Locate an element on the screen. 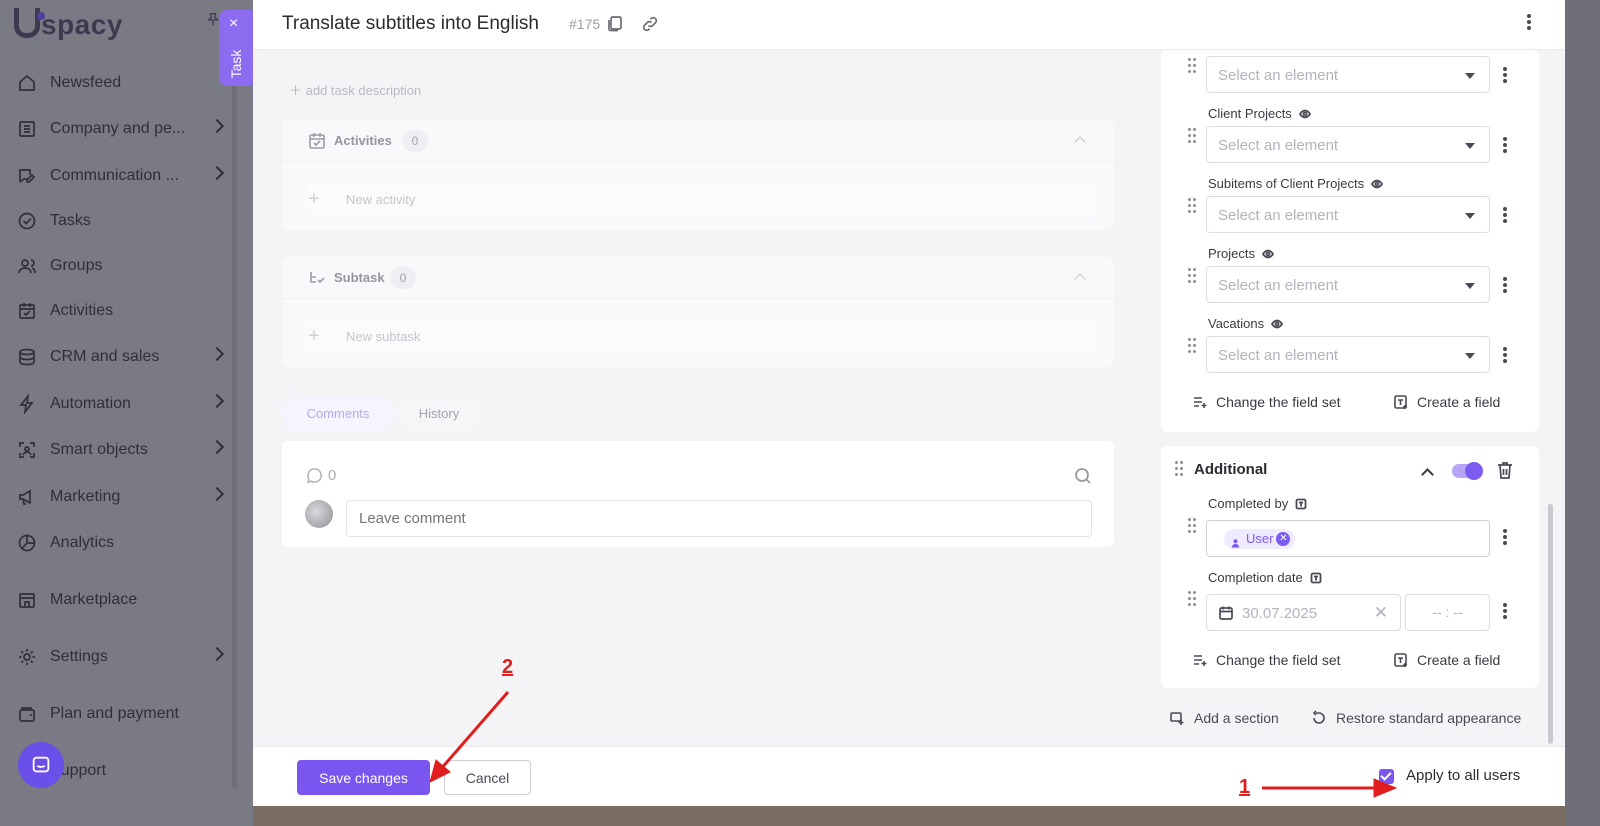  close-icon: × is located at coordinates (233, 24).